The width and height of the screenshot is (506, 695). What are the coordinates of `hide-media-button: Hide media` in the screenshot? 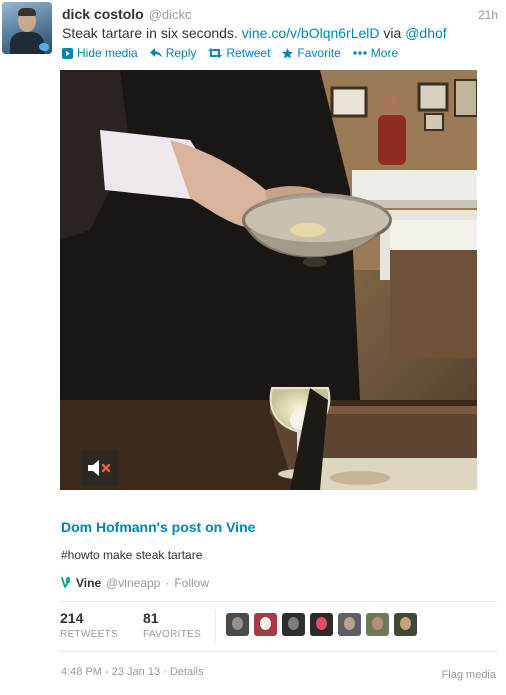 It's located at (100, 53).